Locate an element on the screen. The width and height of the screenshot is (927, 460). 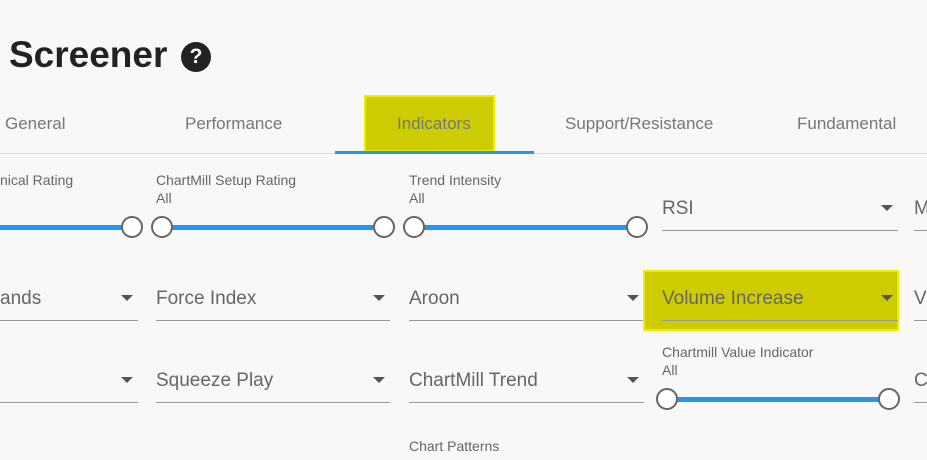
volume-increase-select: Volume Increase is located at coordinates (780, 300).